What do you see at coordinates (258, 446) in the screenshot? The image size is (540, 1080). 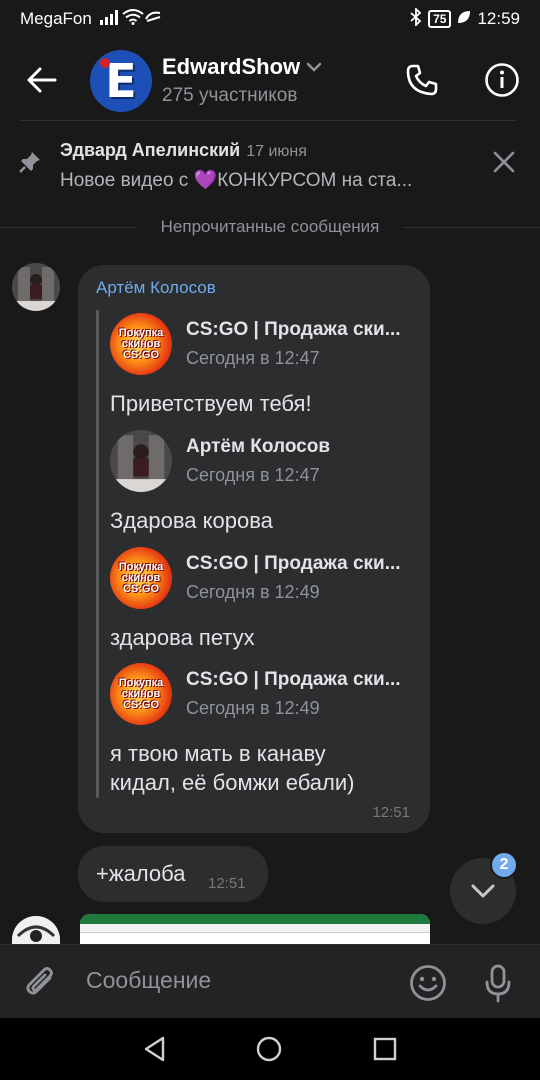 I see `forwarded-name: Артём Колосов` at bounding box center [258, 446].